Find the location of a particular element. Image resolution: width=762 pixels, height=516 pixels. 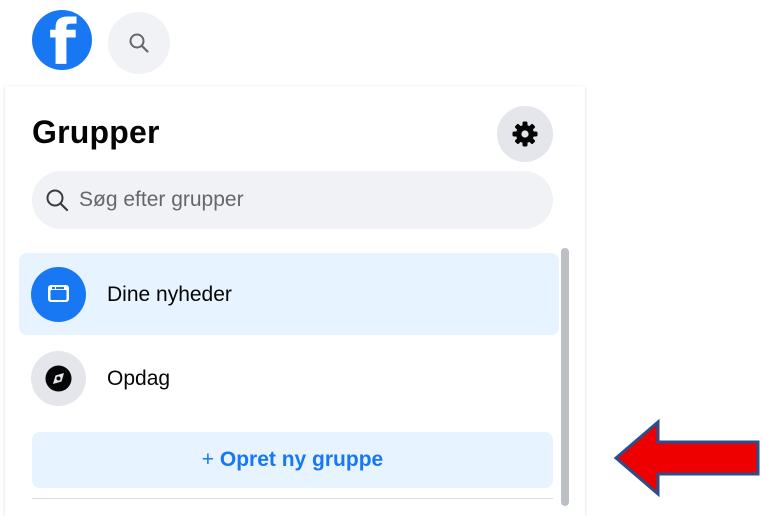

scrollbar is located at coordinates (565, 377).